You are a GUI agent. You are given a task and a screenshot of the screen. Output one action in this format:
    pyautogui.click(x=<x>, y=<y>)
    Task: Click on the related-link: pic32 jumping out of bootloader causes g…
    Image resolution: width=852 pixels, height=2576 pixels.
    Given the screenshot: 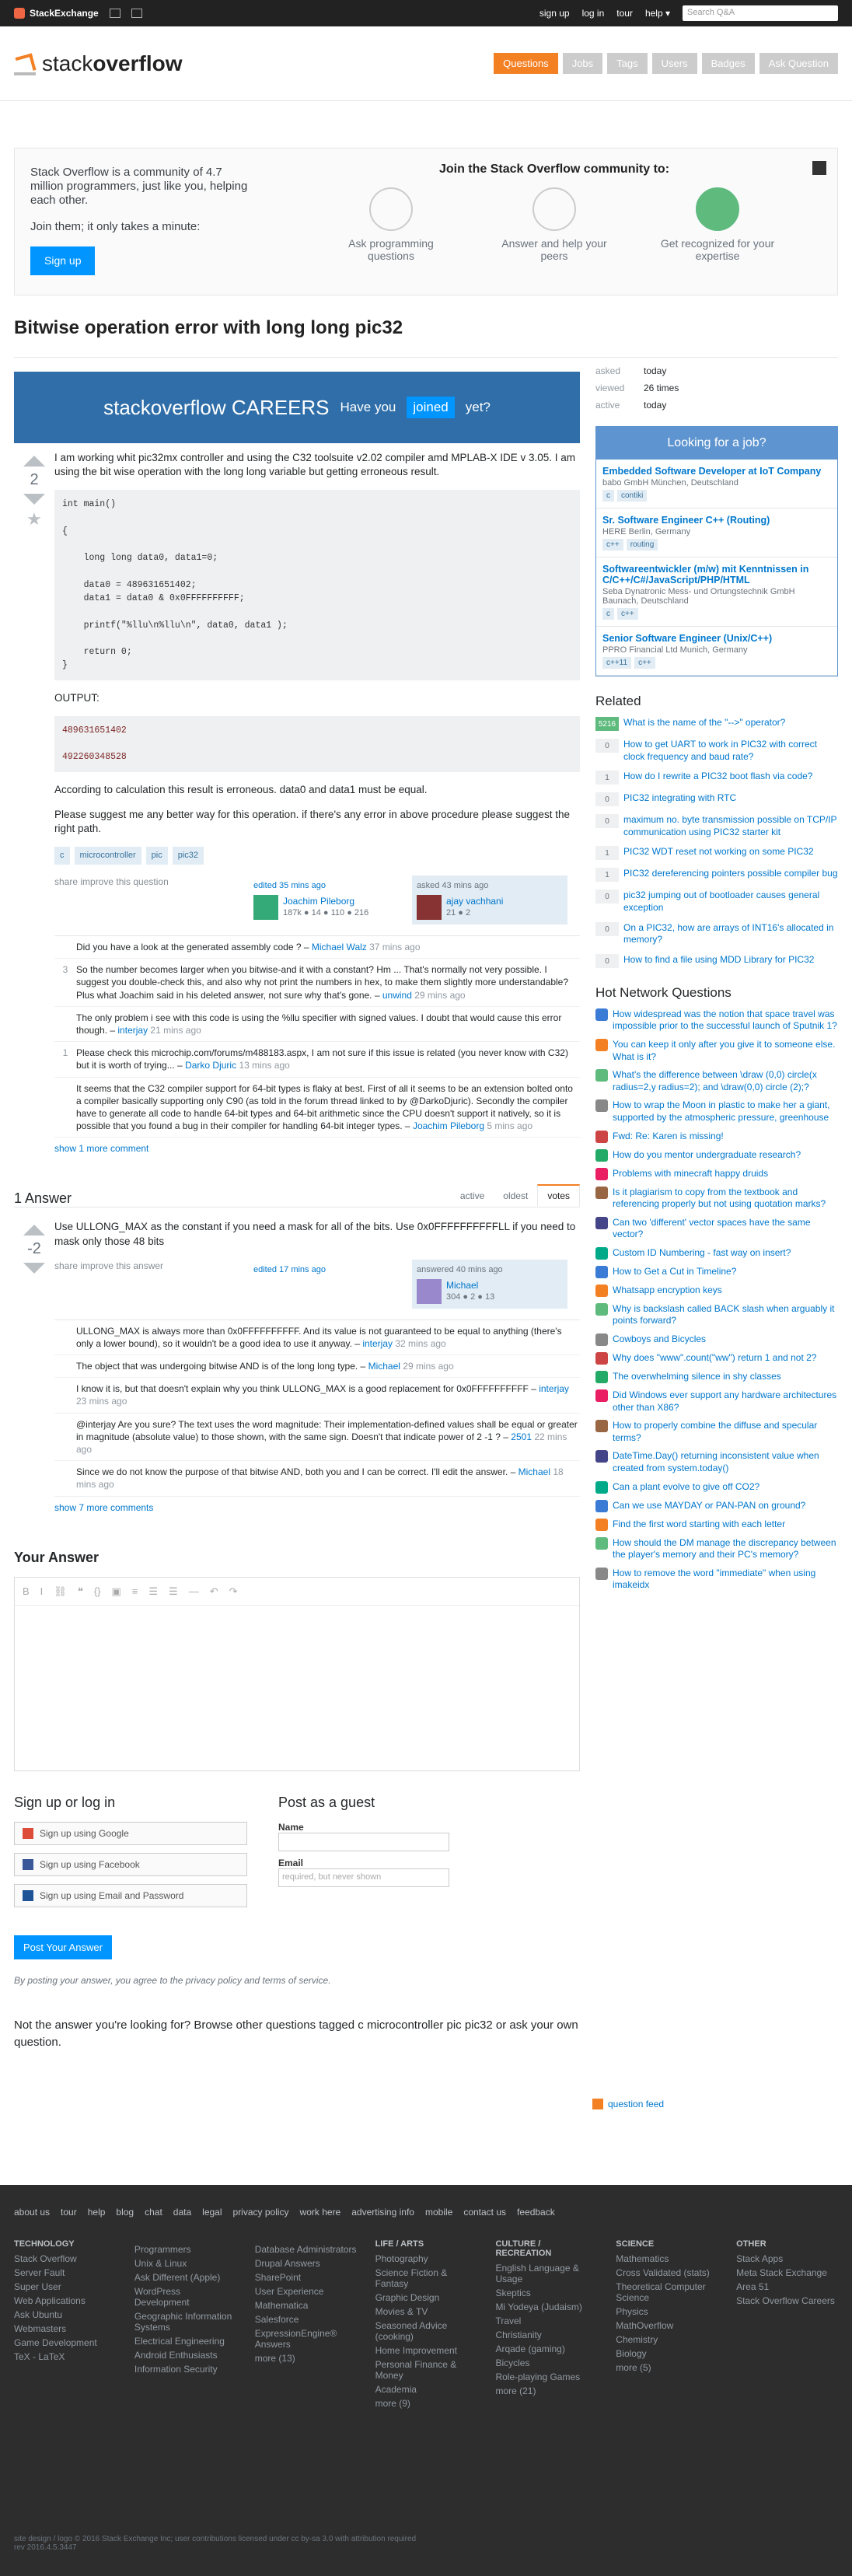 What is the action you would take?
    pyautogui.click(x=730, y=902)
    